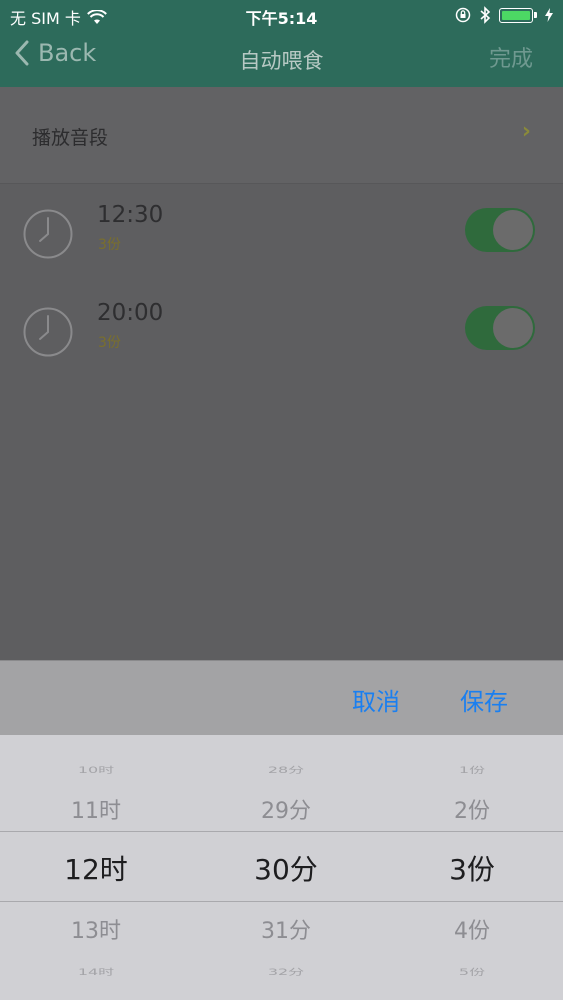 This screenshot has height=1000, width=563. I want to click on sound-row: 播放音段 ›, so click(281, 135).